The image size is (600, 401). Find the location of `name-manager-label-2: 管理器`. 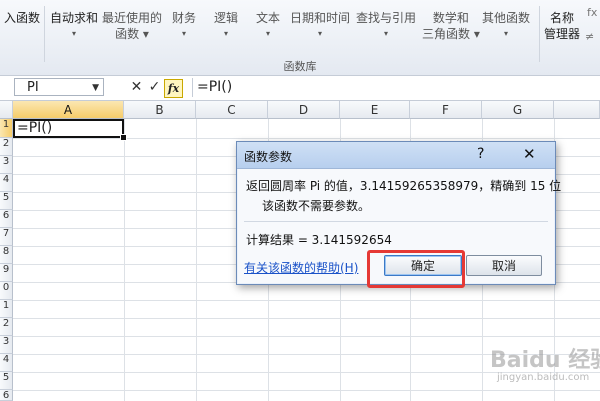

name-manager-label-2: 管理器 is located at coordinates (562, 34).